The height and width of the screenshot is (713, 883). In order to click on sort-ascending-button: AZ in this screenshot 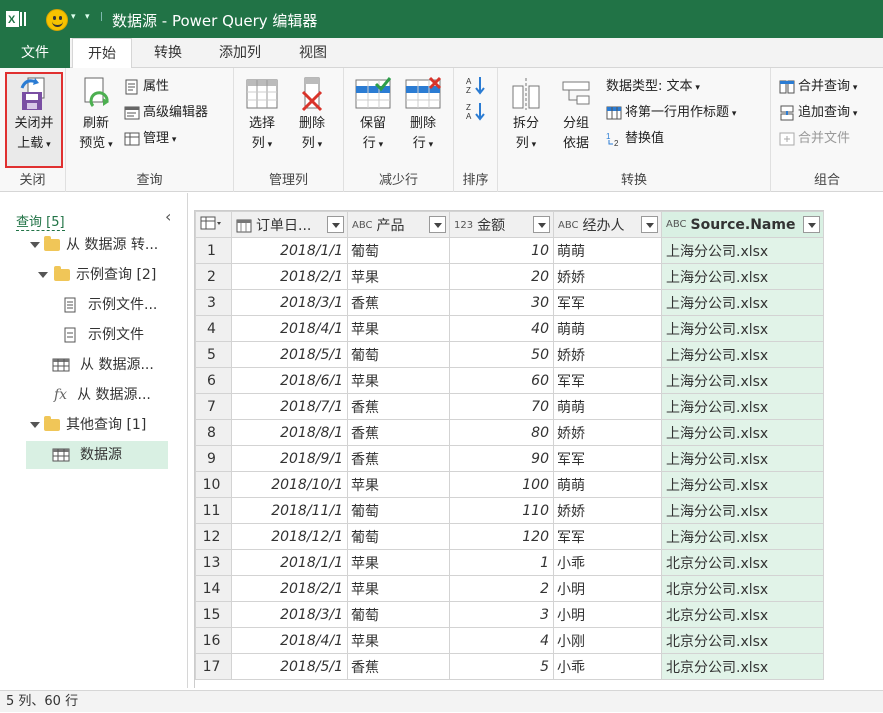, I will do `click(477, 85)`.